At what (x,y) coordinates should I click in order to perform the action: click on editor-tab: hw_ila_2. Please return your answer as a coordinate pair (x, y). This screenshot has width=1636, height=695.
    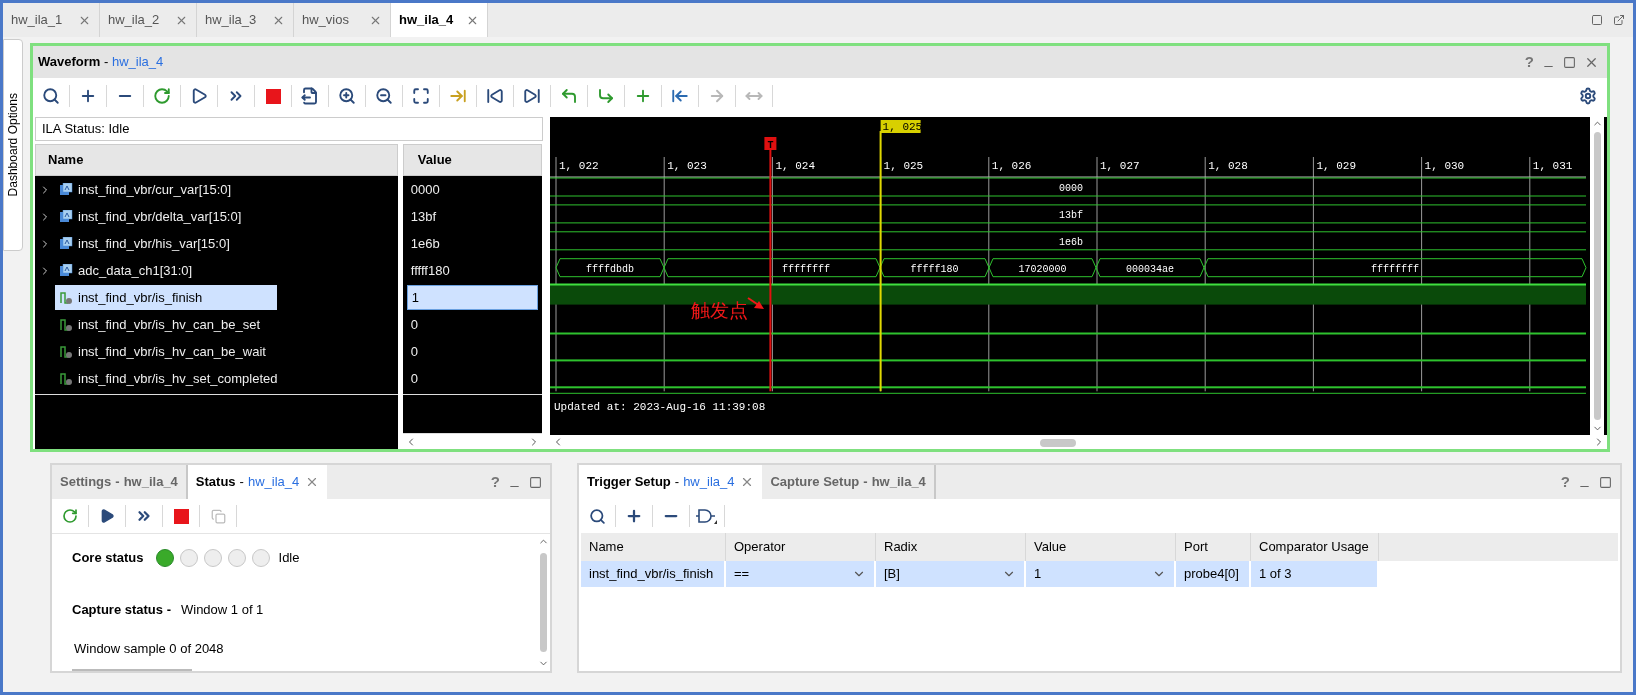
    Looking at the image, I should click on (148, 20).